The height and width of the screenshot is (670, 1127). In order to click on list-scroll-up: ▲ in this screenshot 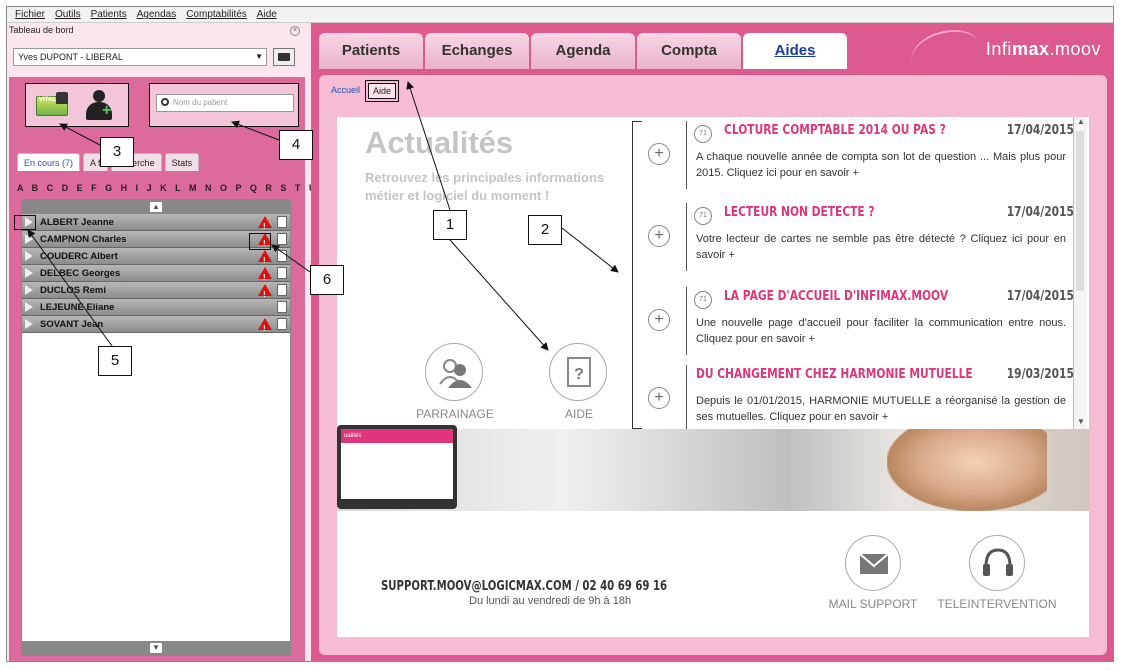, I will do `click(156, 207)`.